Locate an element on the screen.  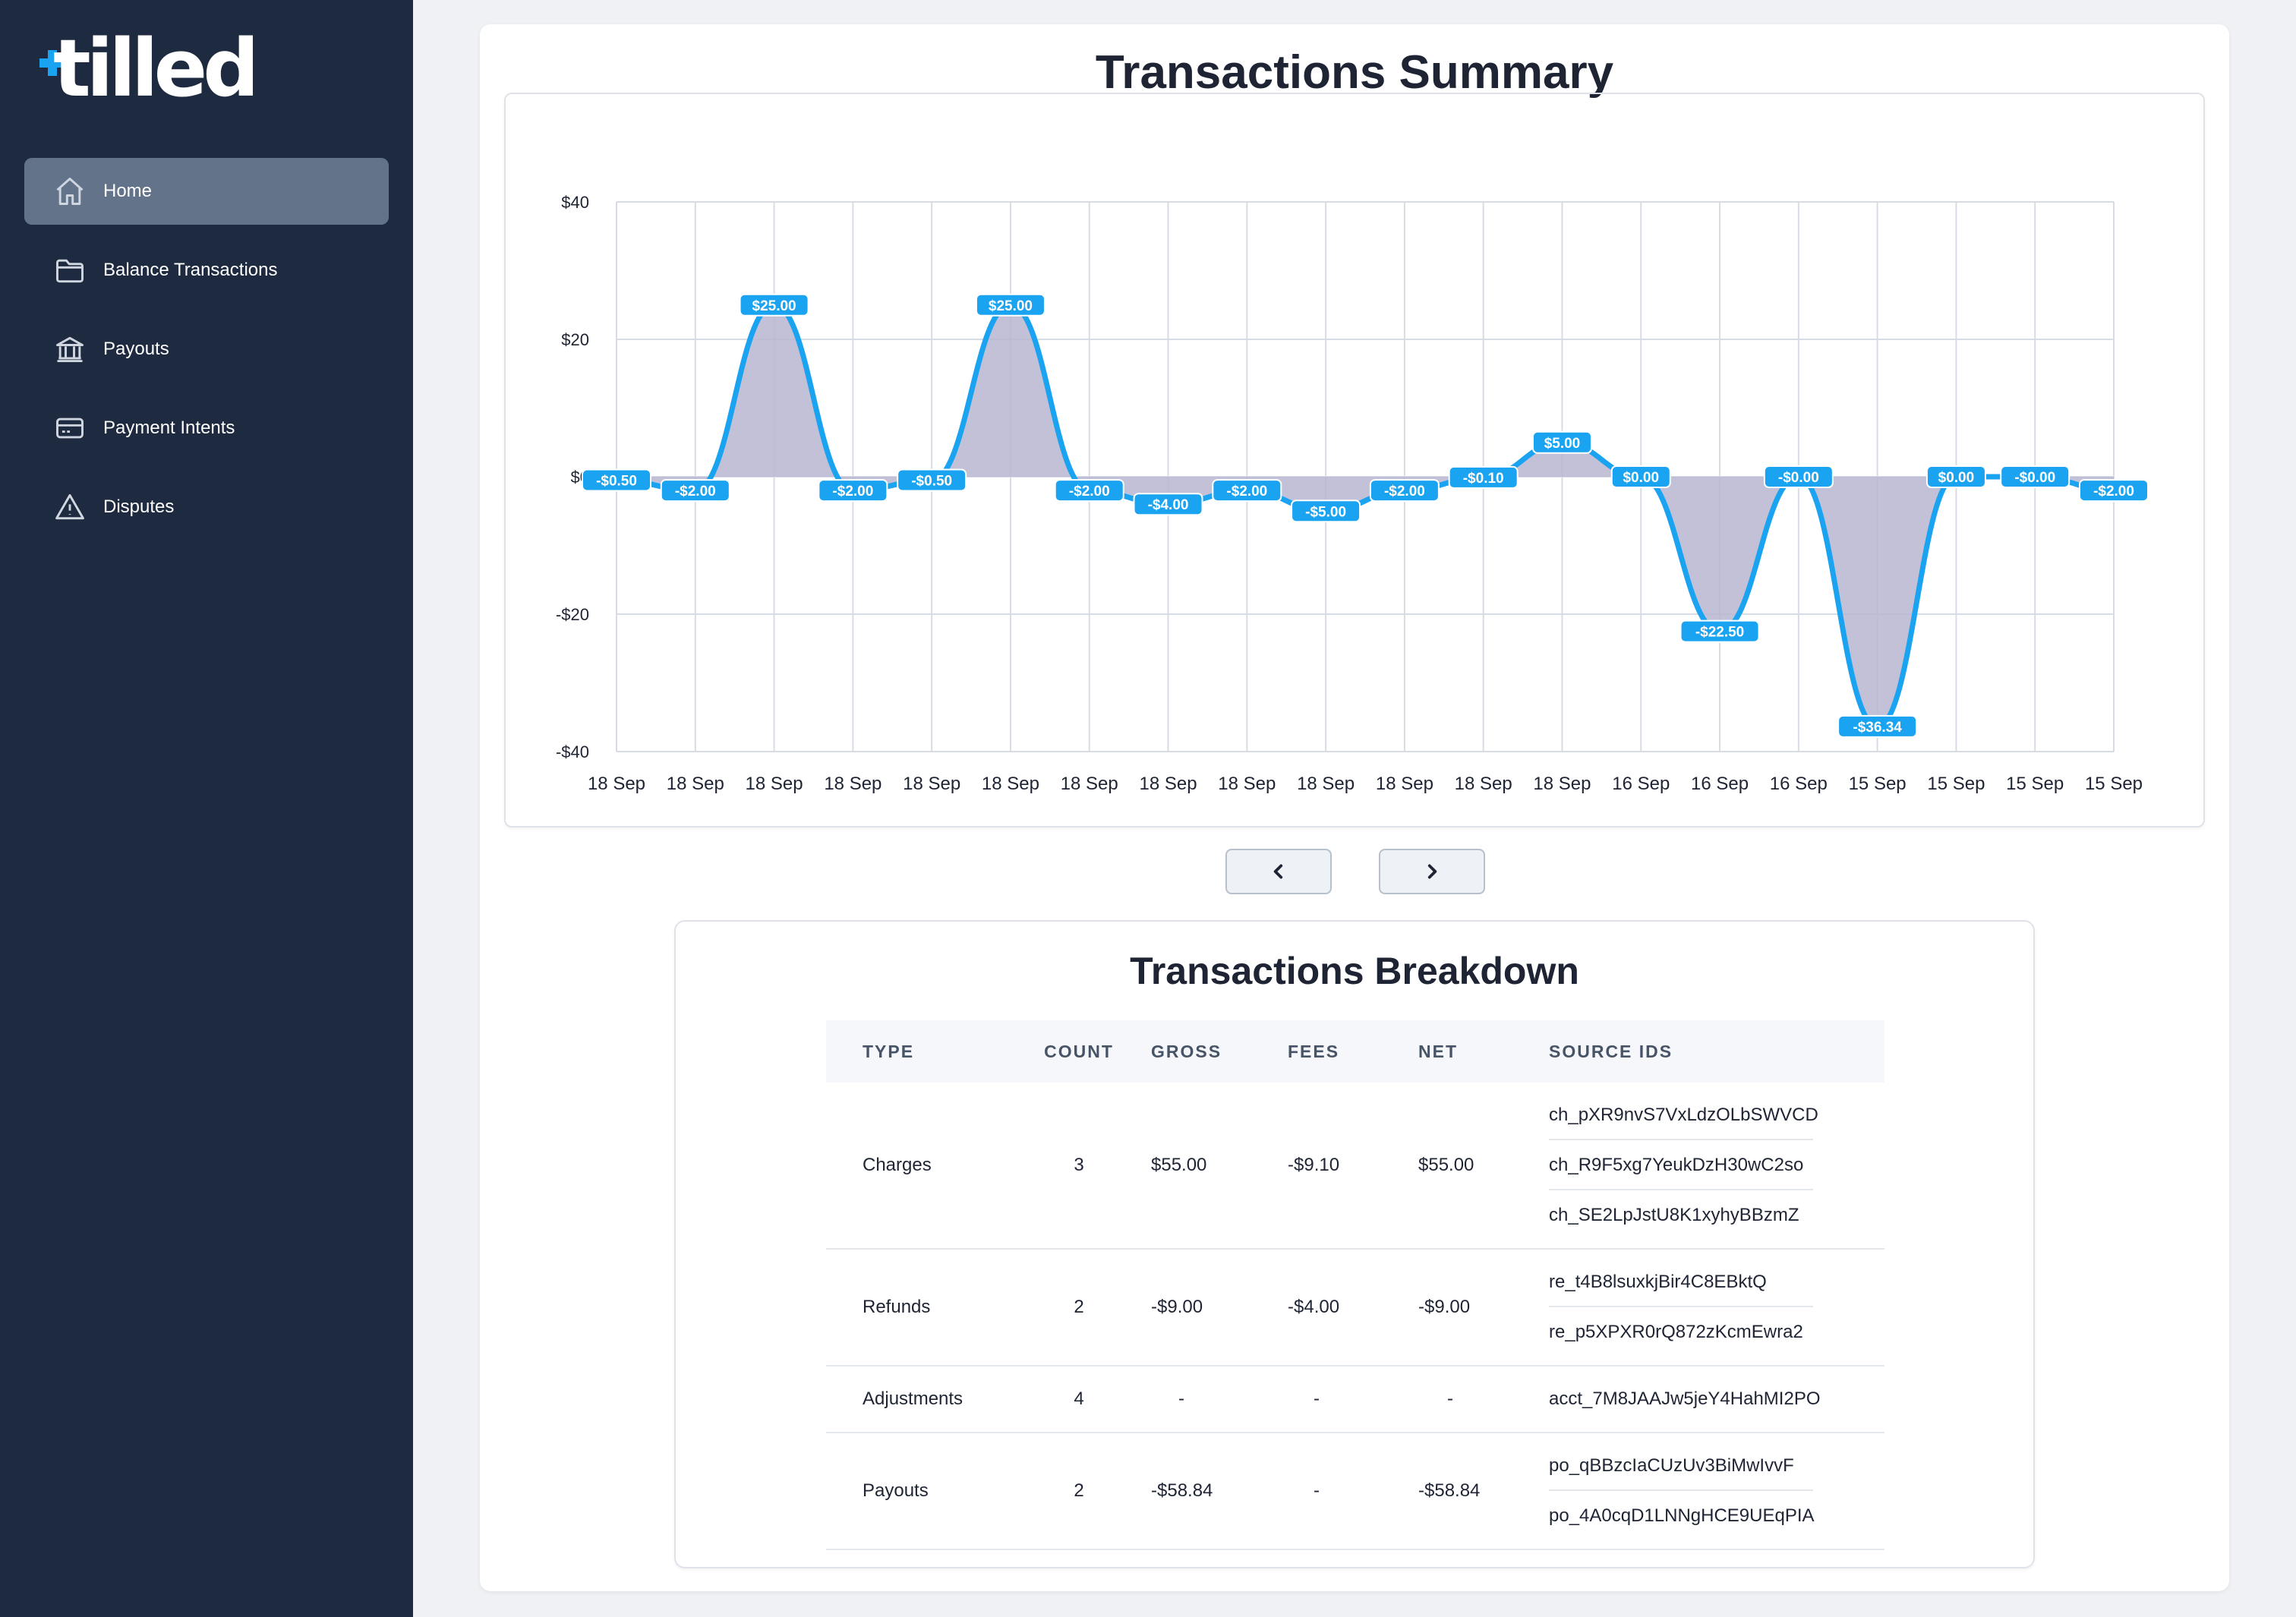
column-header-gross: GROSS is located at coordinates (1220, 1051).